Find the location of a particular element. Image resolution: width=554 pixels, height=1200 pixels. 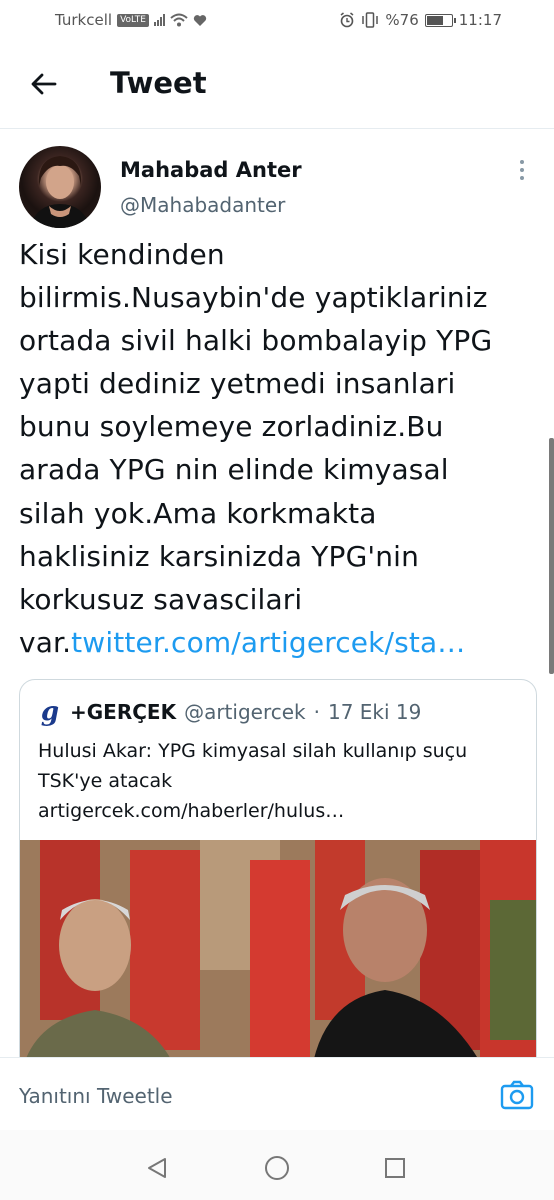

status-bar: Turkcell VoLTE %76 11:17 is located at coordinates (277, 21).